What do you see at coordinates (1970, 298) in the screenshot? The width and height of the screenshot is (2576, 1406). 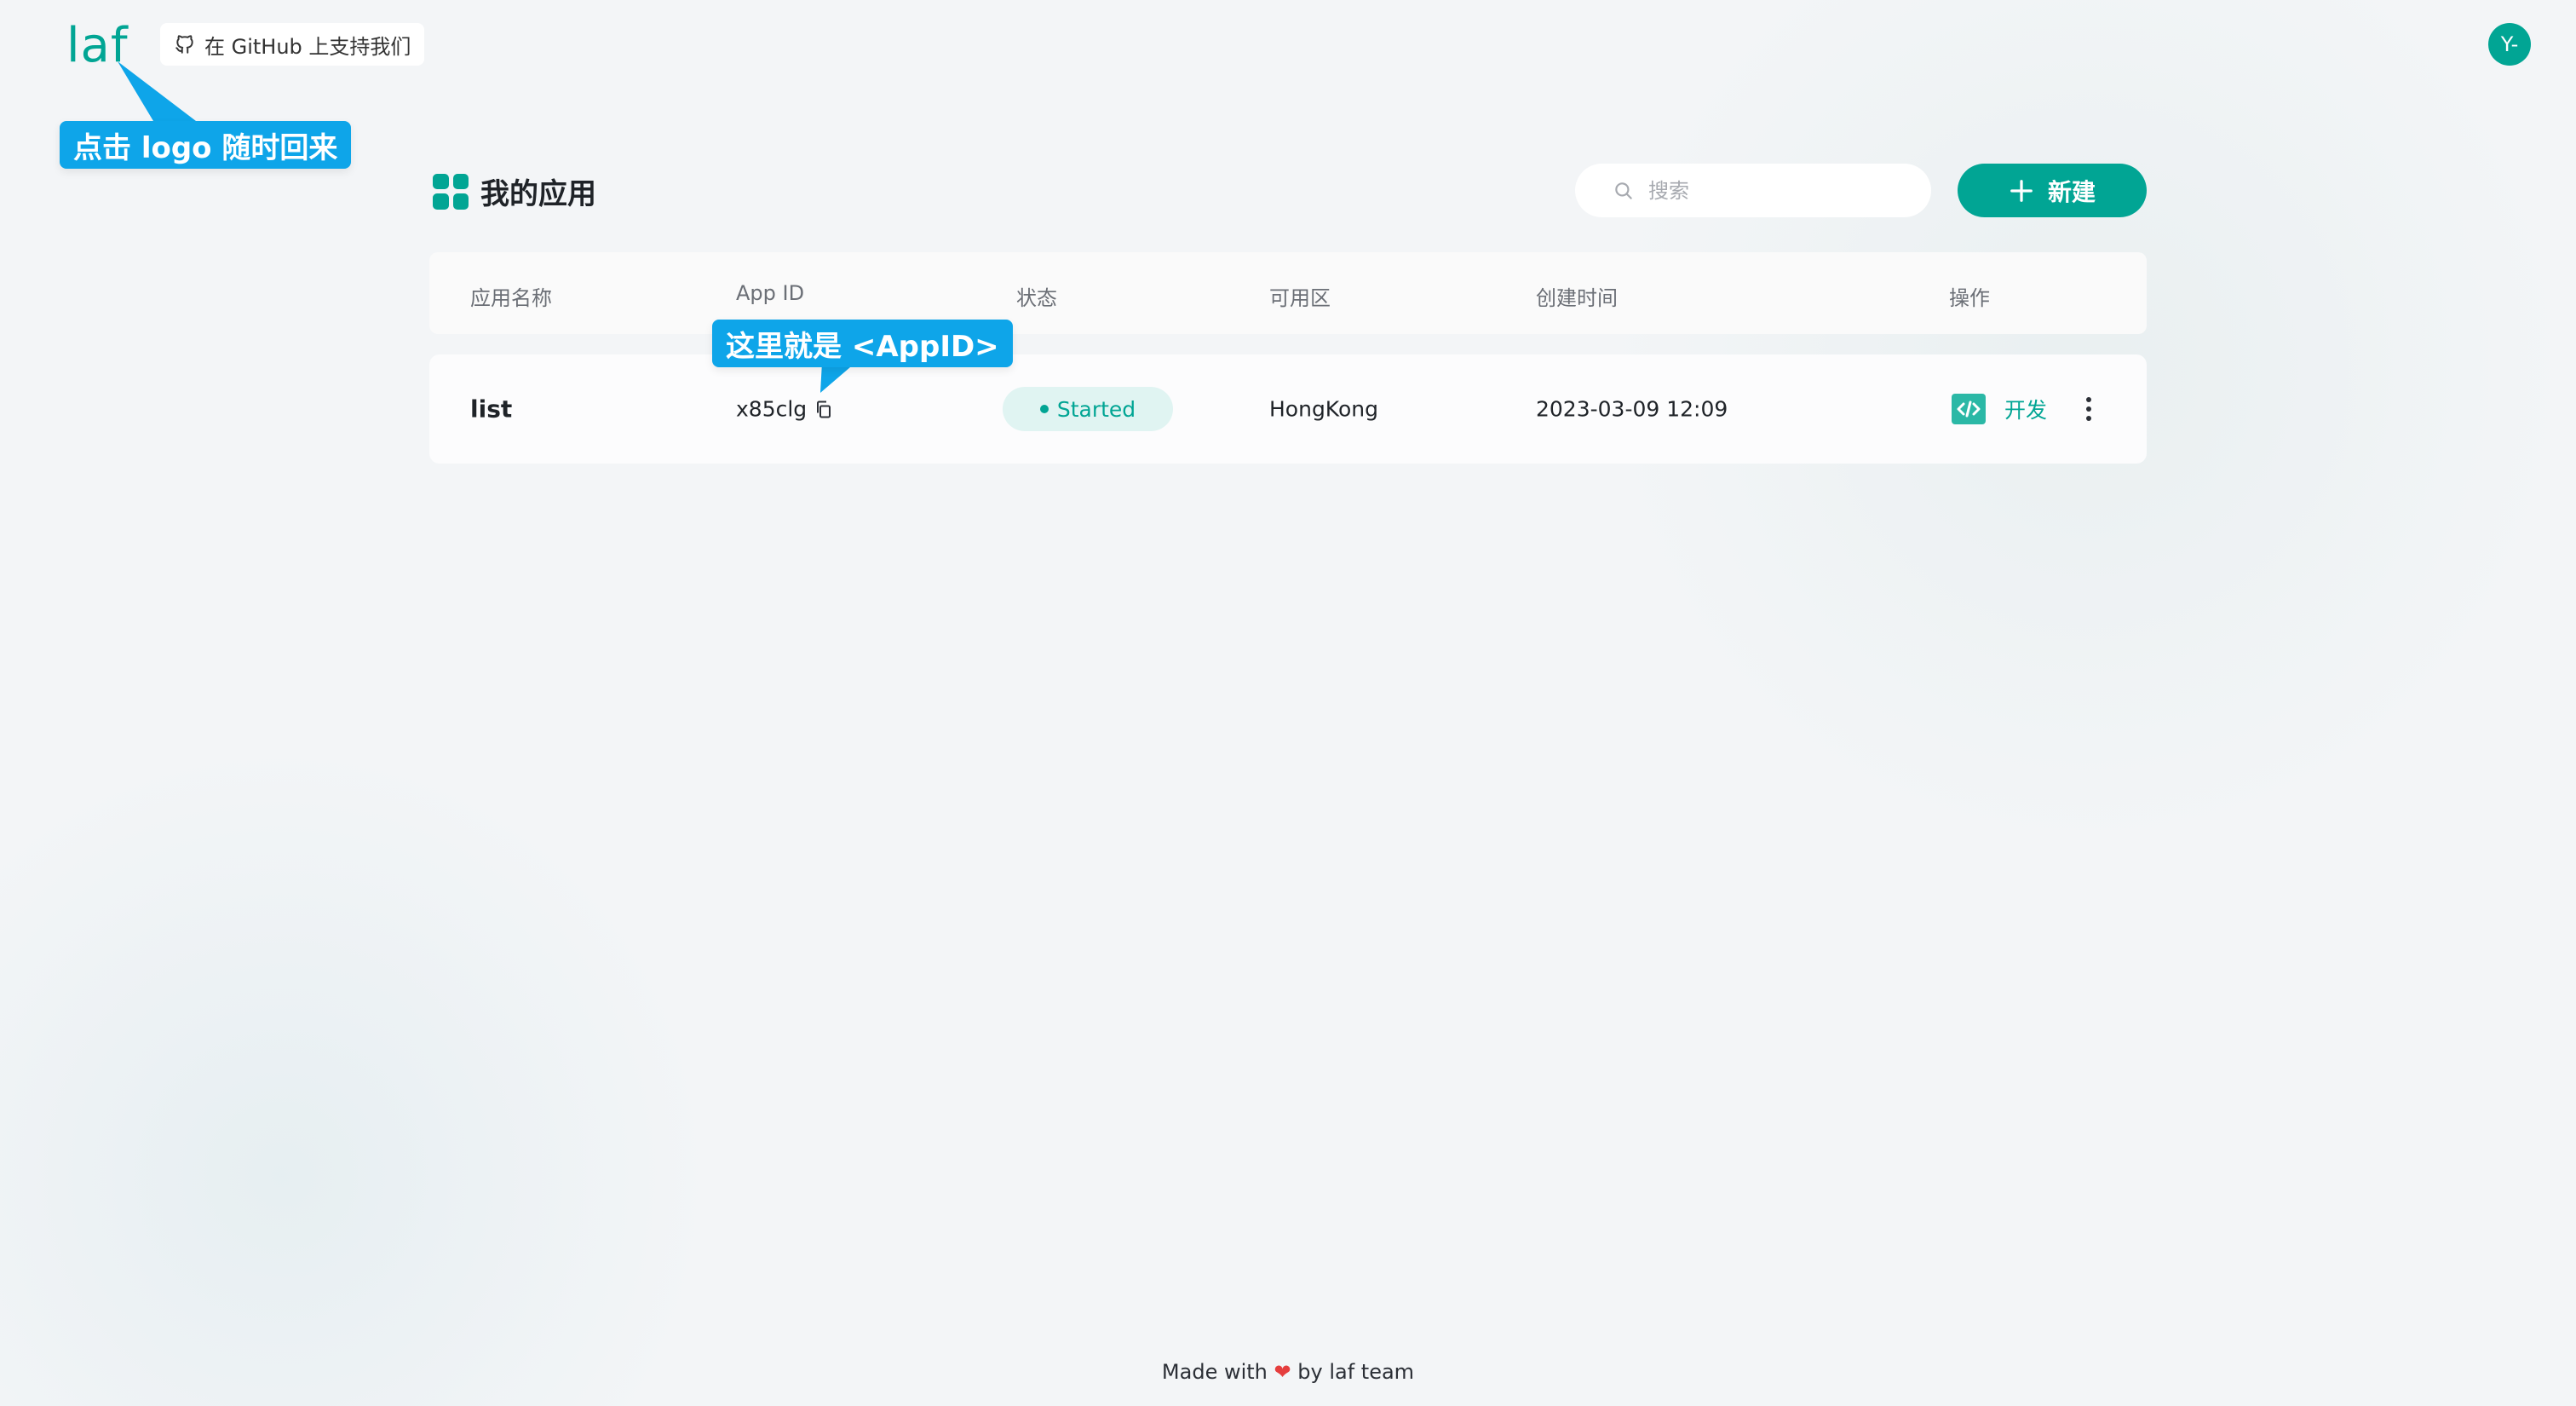 I see `column-header-actions: 操作` at bounding box center [1970, 298].